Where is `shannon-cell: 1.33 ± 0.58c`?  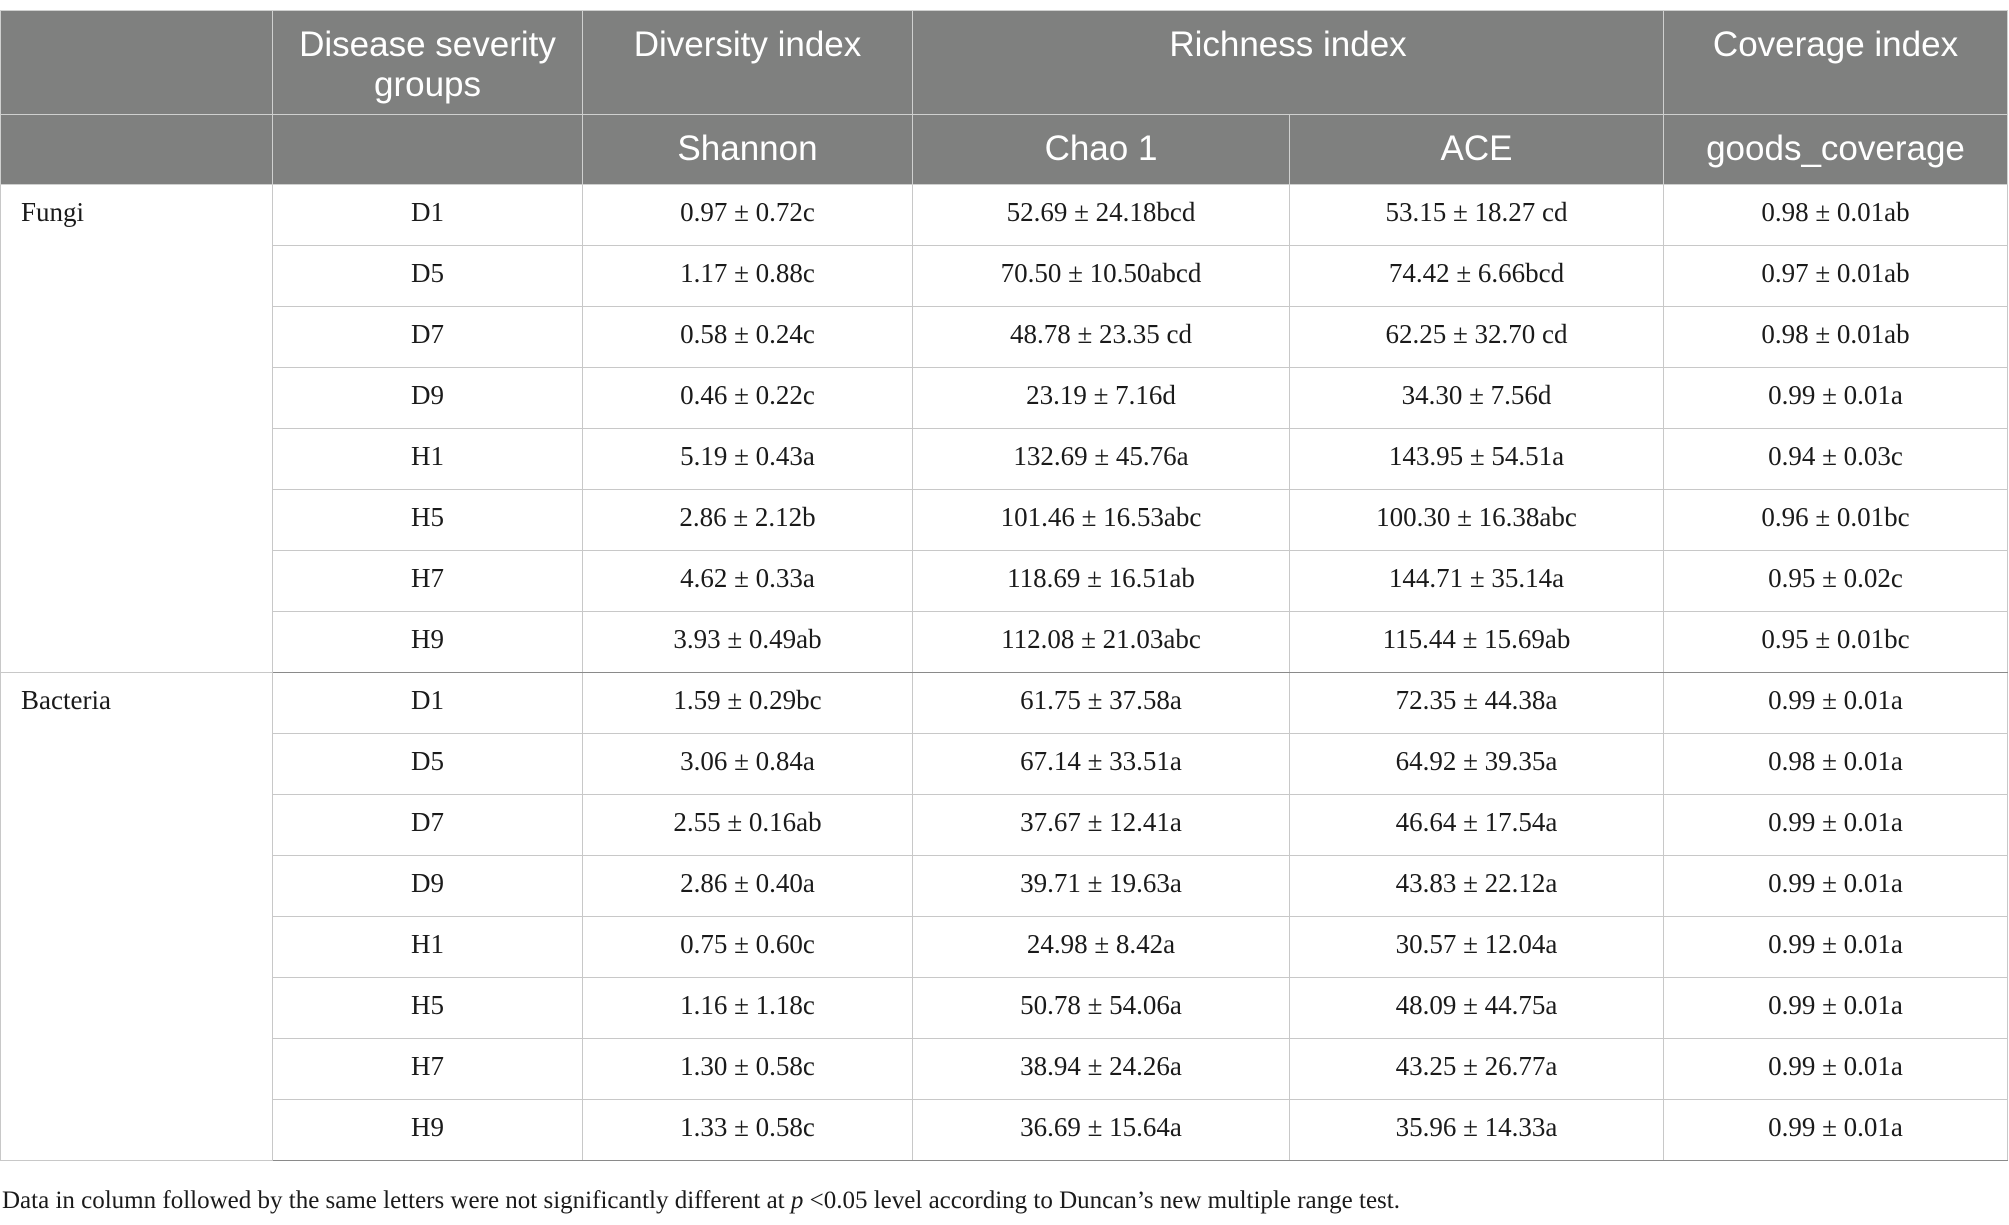 shannon-cell: 1.33 ± 0.58c is located at coordinates (747, 1130).